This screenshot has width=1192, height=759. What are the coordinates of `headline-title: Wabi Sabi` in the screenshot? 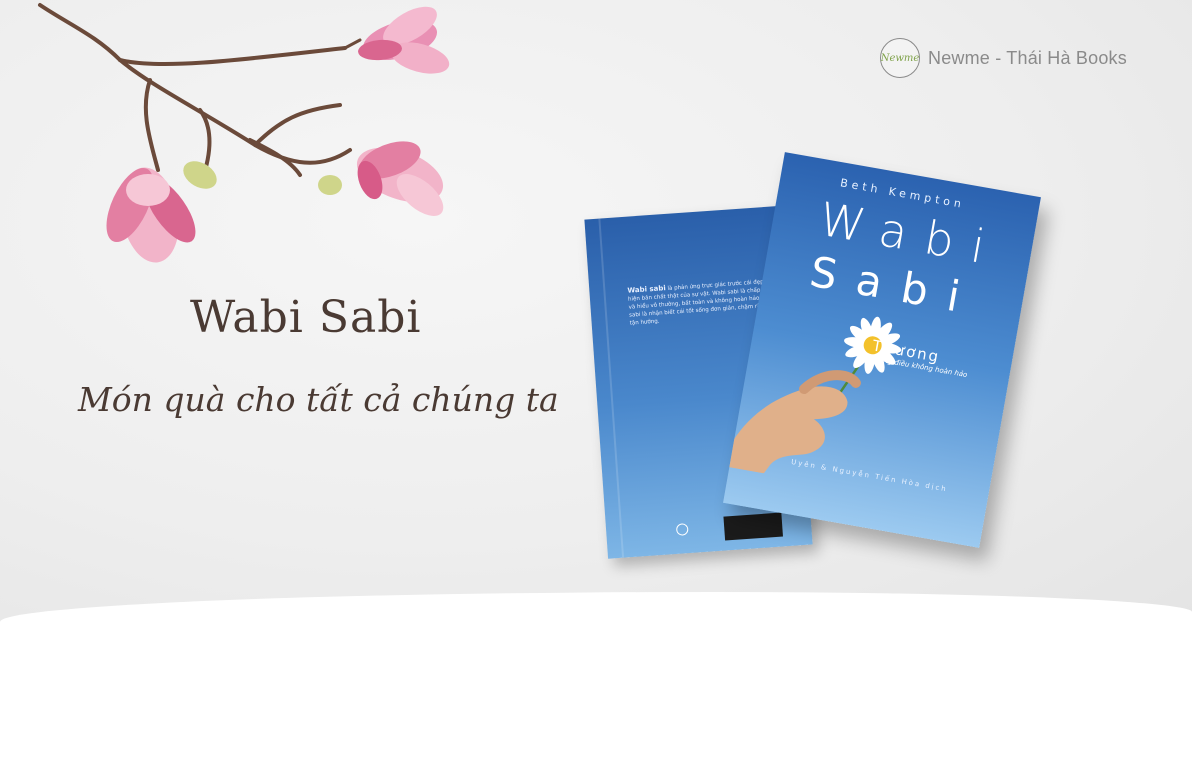 It's located at (306, 317).